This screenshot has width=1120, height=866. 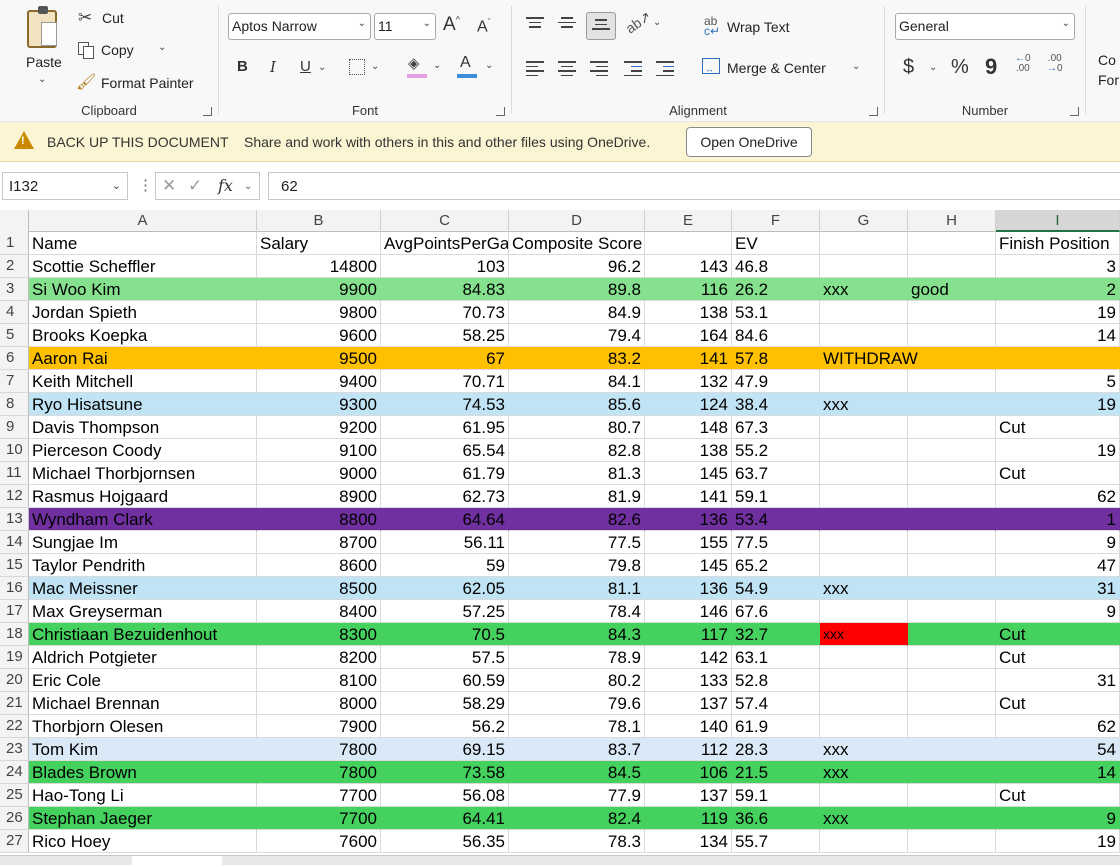 What do you see at coordinates (242, 66) in the screenshot?
I see `bold-button: B` at bounding box center [242, 66].